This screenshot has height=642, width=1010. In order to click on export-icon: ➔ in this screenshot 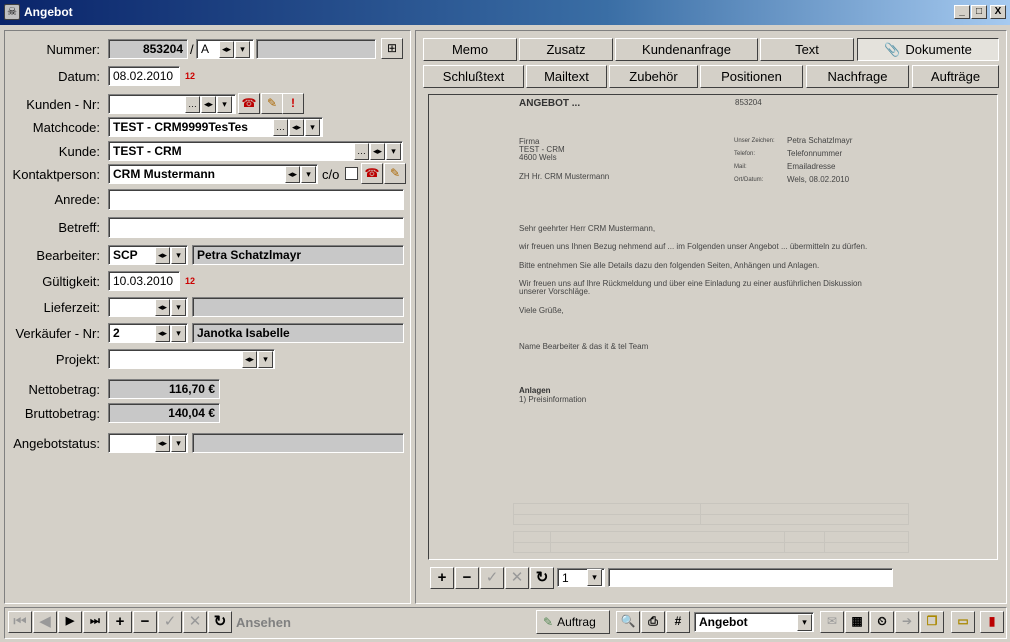, I will do `click(907, 622)`.